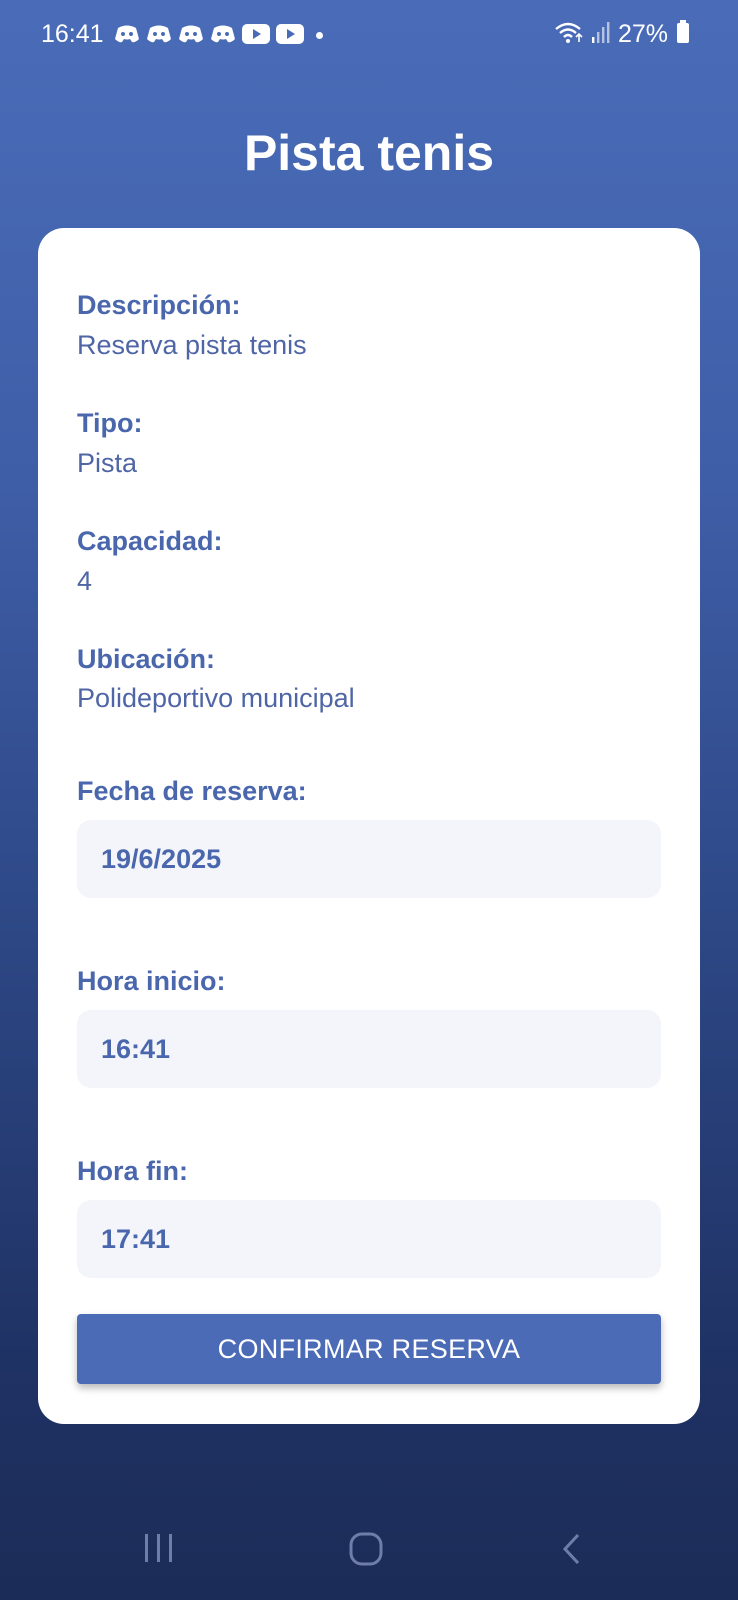 This screenshot has width=738, height=1600. What do you see at coordinates (159, 1550) in the screenshot?
I see `recent-apps-icon` at bounding box center [159, 1550].